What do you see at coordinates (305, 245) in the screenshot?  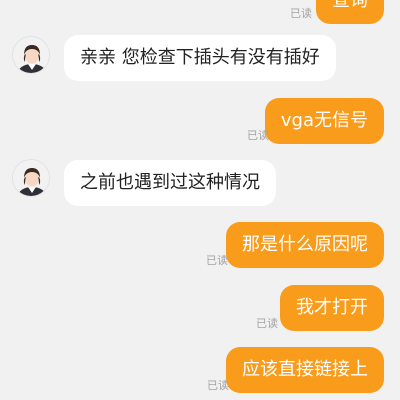 I see `outgoing-message-bubble: 那是什么原因呢` at bounding box center [305, 245].